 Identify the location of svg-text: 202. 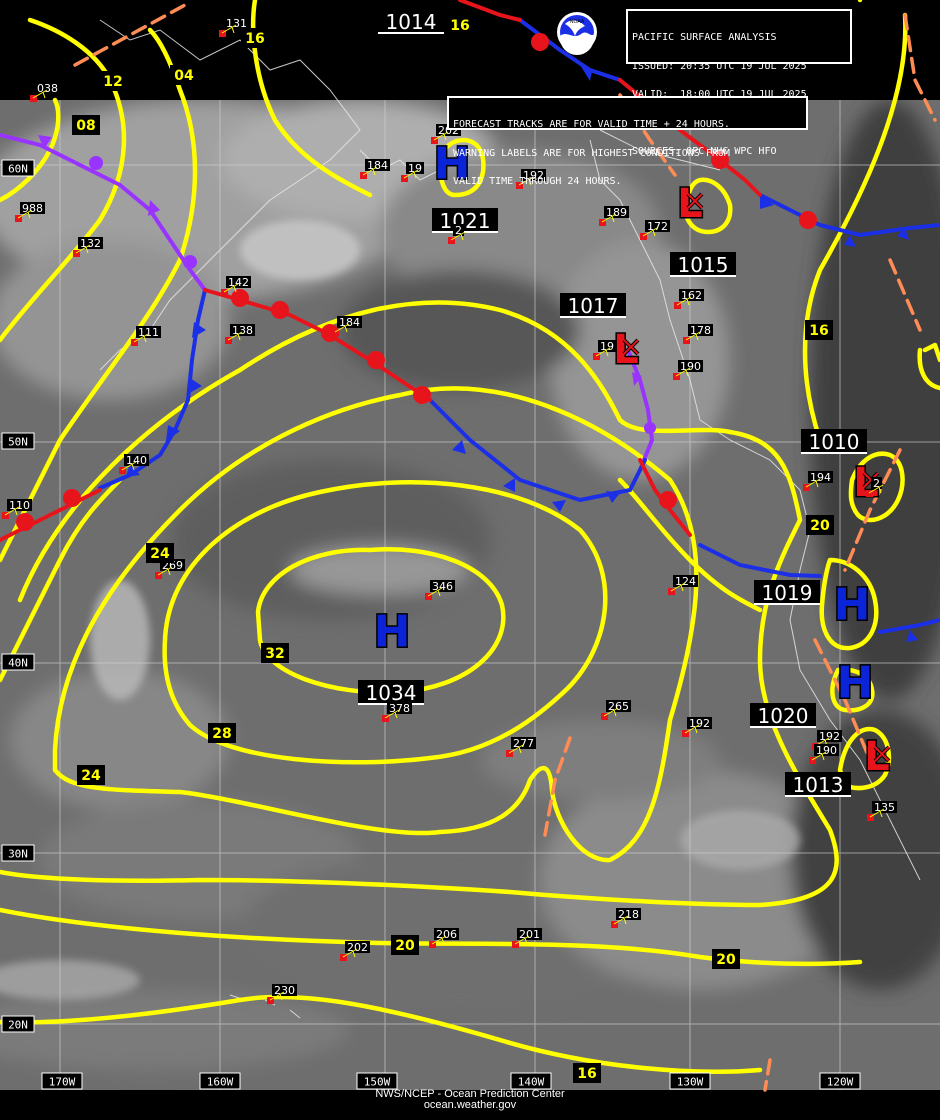
(357, 947).